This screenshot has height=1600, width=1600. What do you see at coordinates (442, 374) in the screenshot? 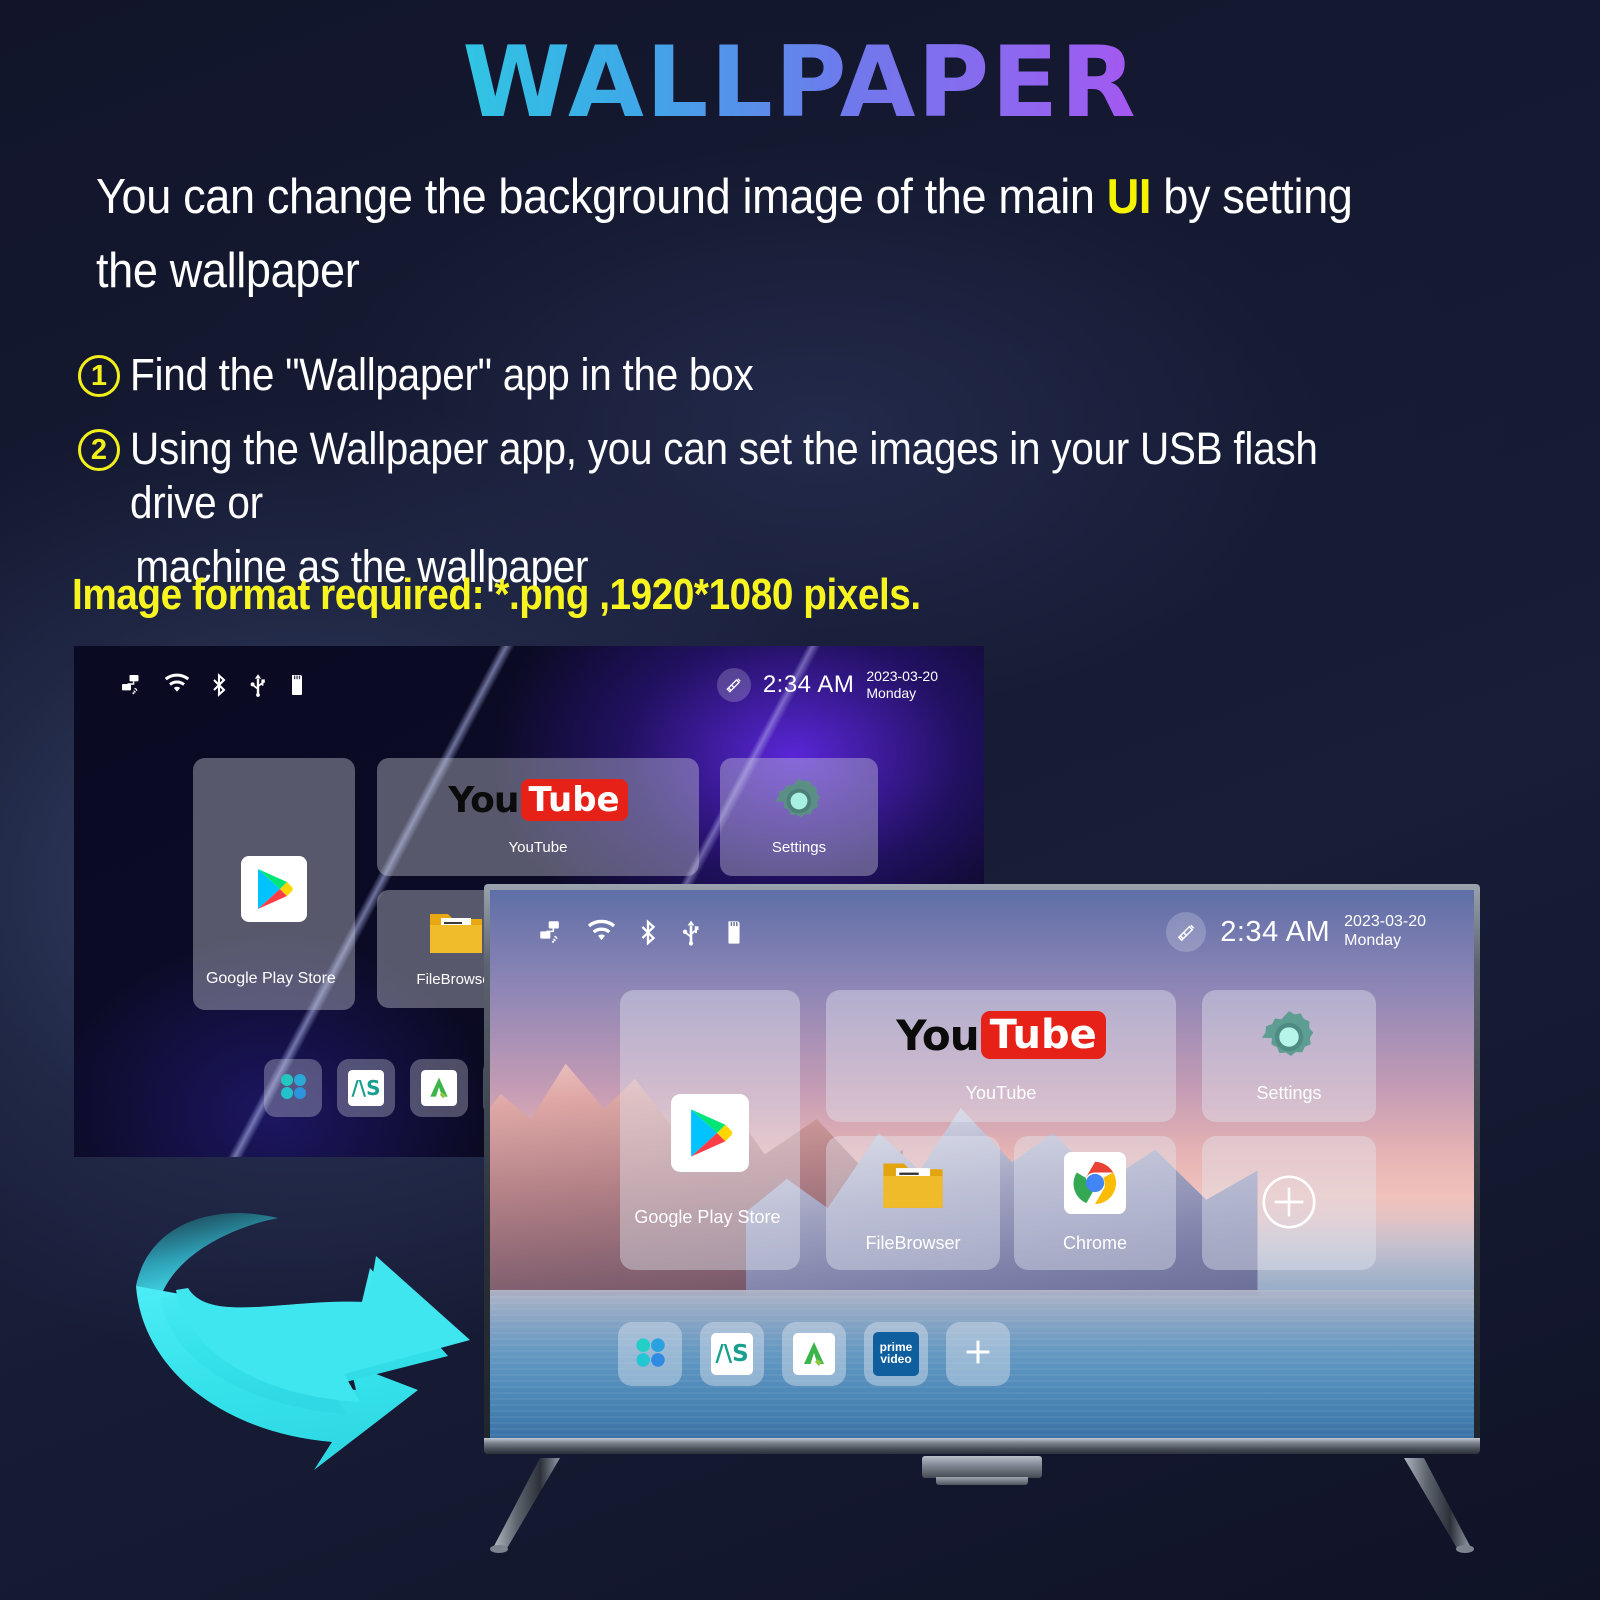
I see `step-text-line1: Find the "Wallpaper" app in the box` at bounding box center [442, 374].